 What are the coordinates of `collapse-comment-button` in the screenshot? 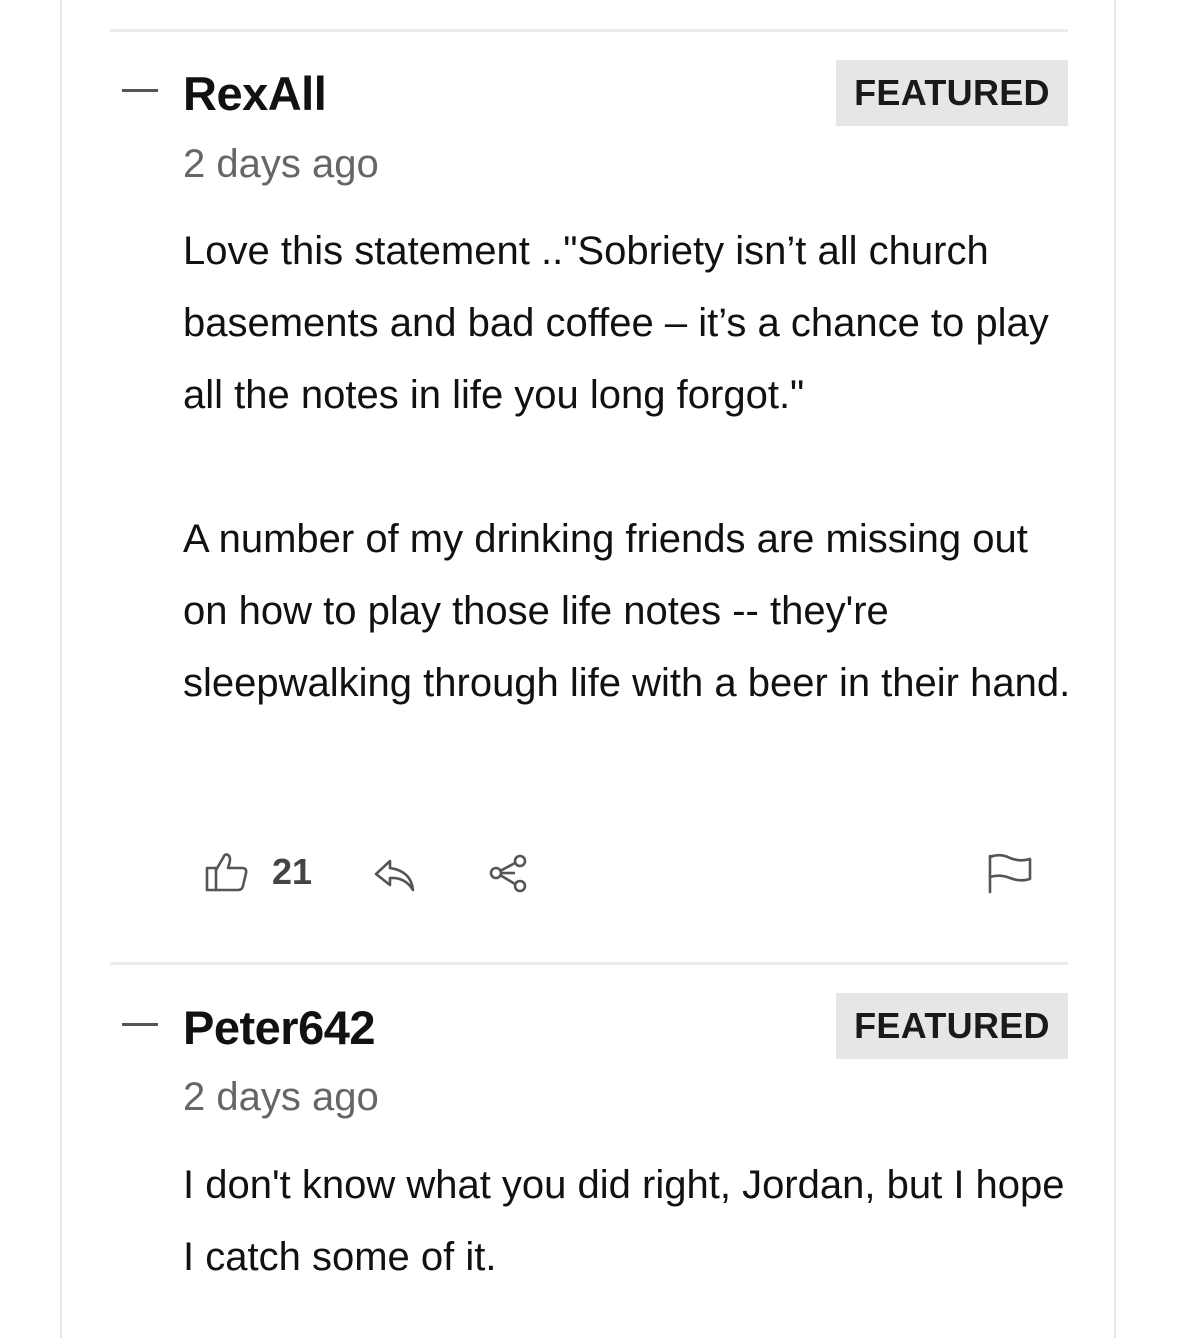 It's located at (140, 1024).